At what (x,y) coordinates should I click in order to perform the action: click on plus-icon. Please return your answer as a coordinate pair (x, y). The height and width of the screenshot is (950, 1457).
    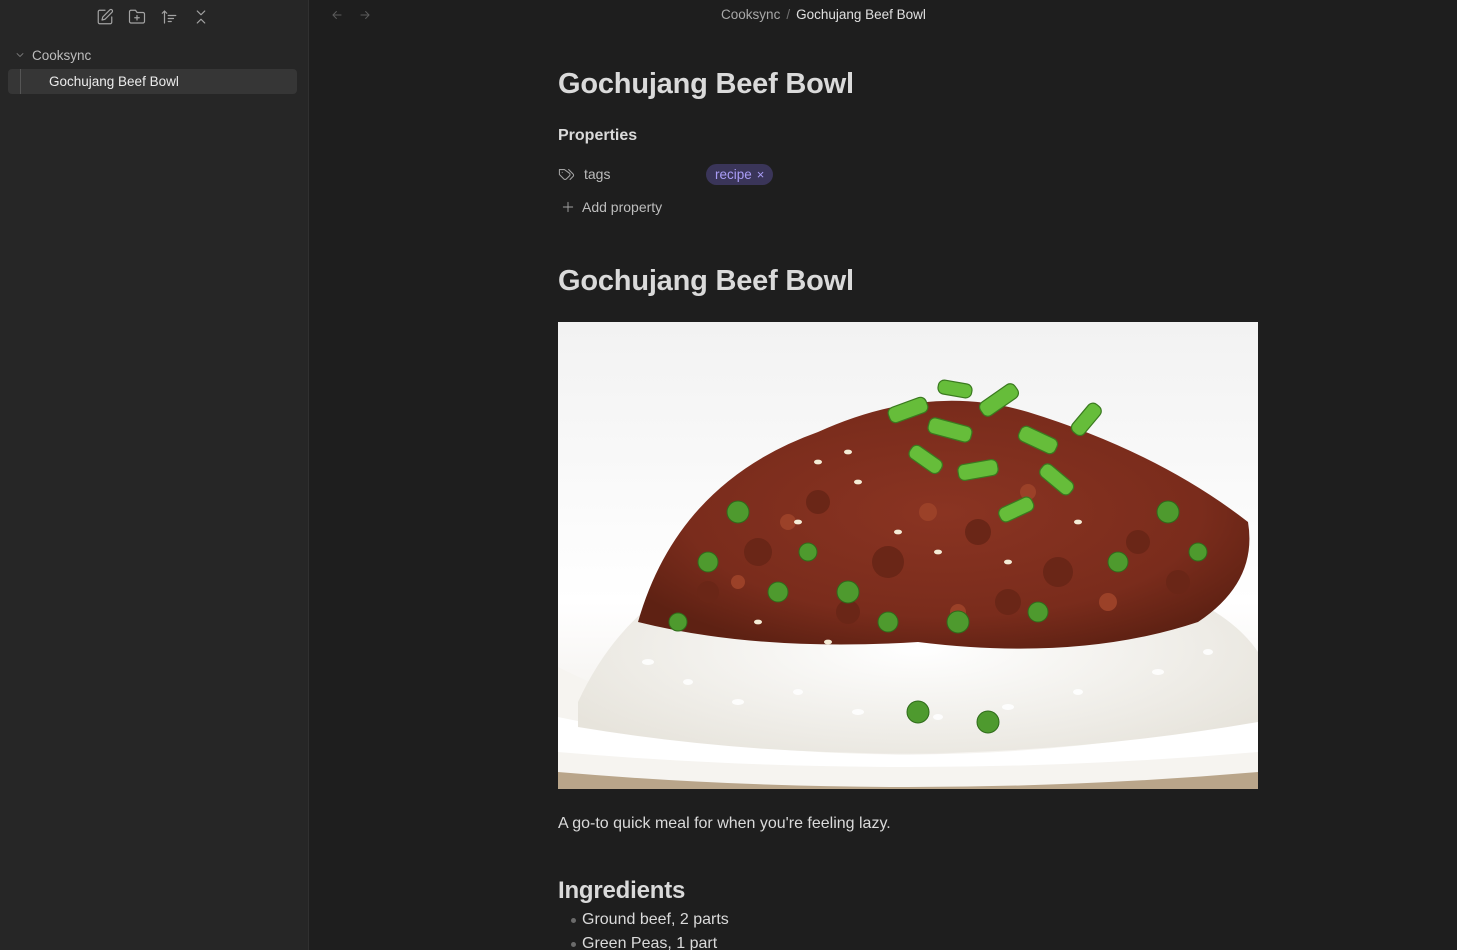
    Looking at the image, I should click on (568, 207).